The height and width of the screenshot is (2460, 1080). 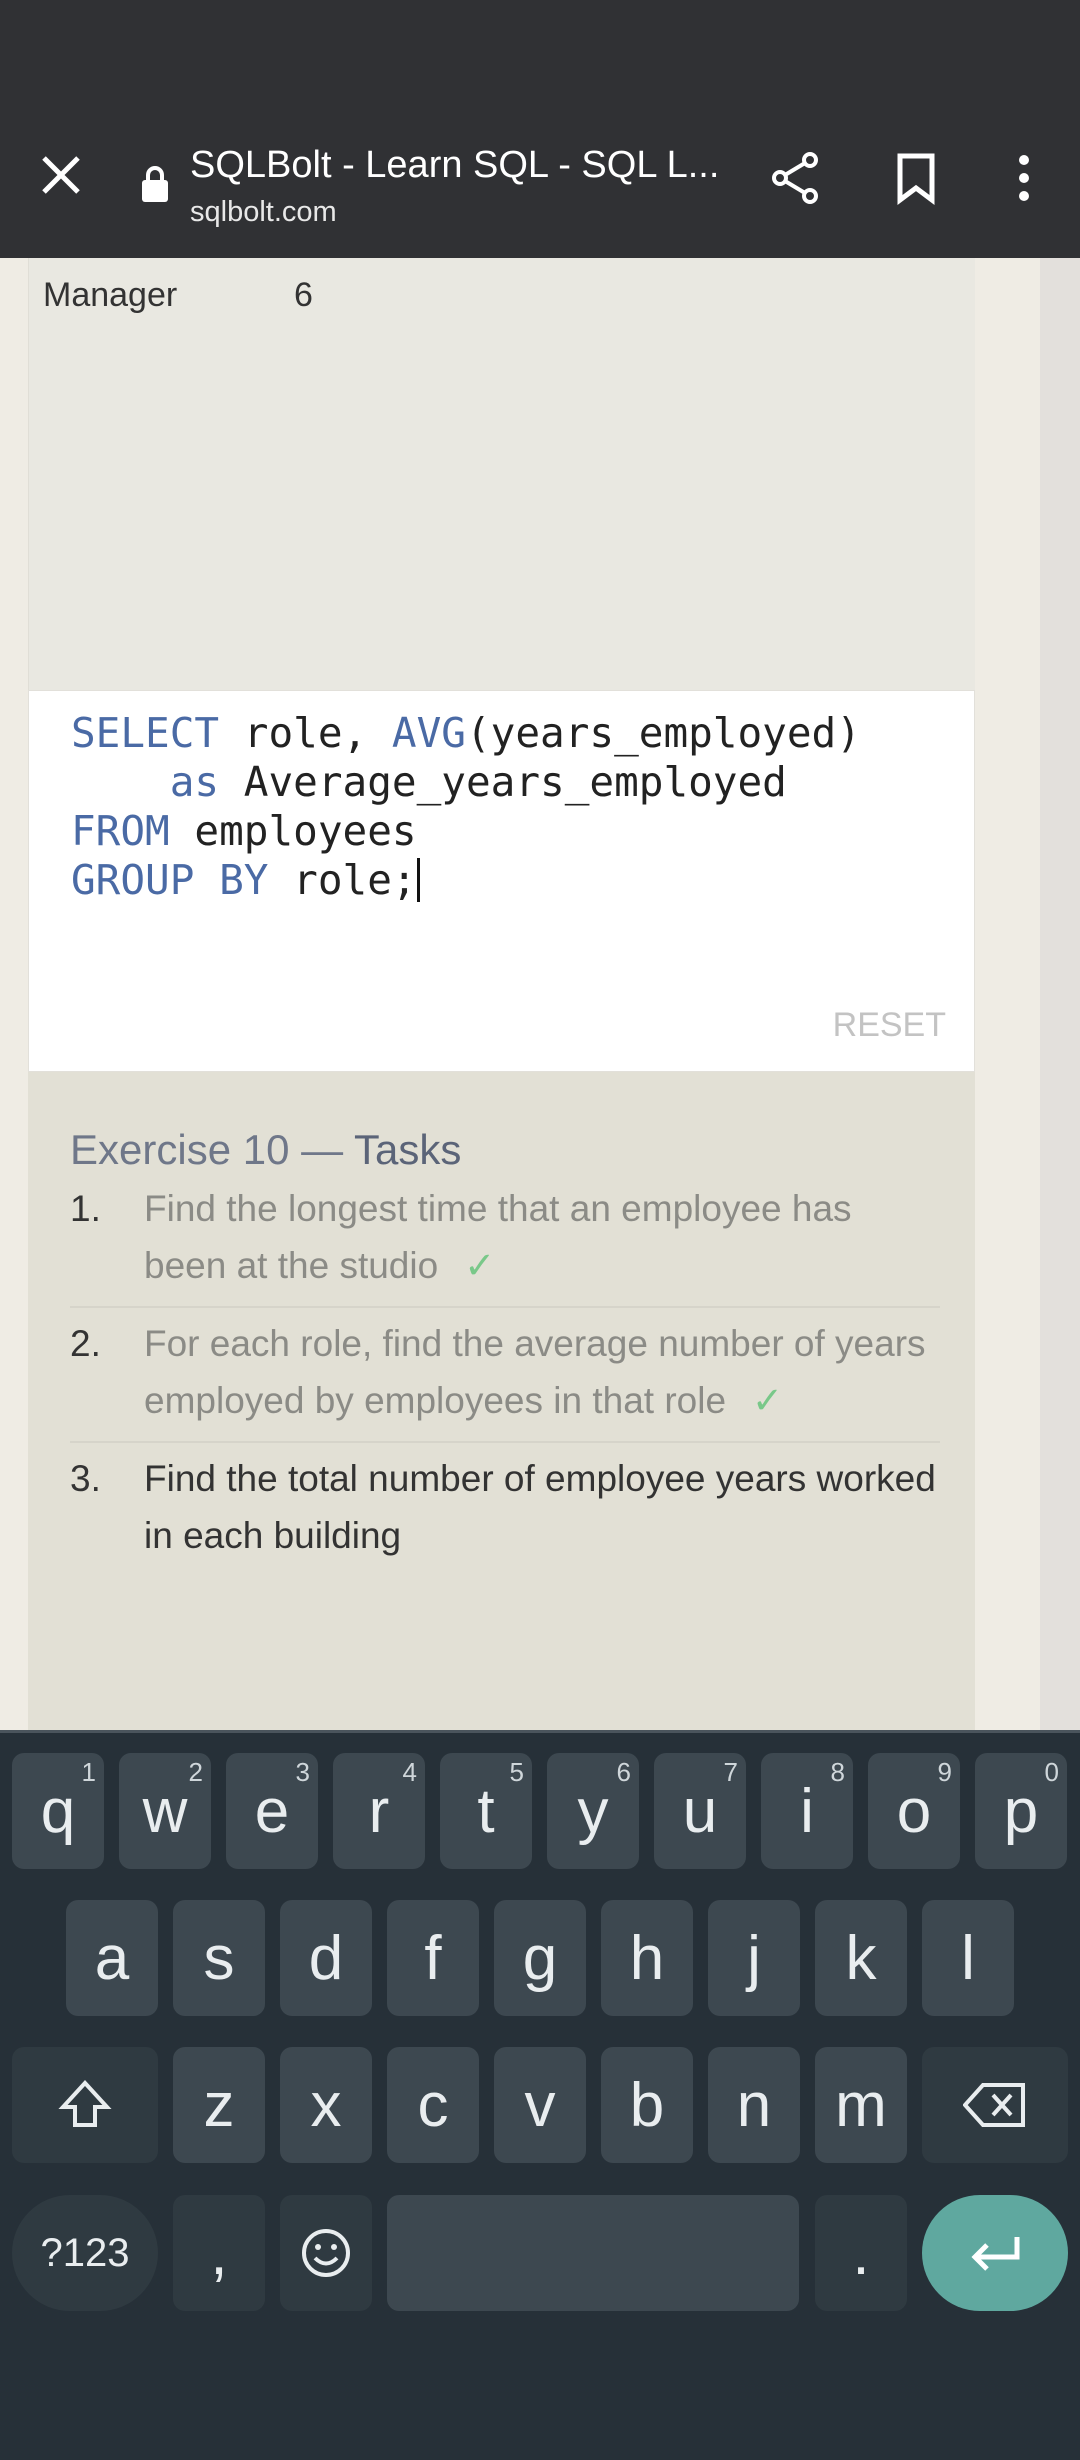 I want to click on sql-keyword: SELECT, so click(x=145, y=733).